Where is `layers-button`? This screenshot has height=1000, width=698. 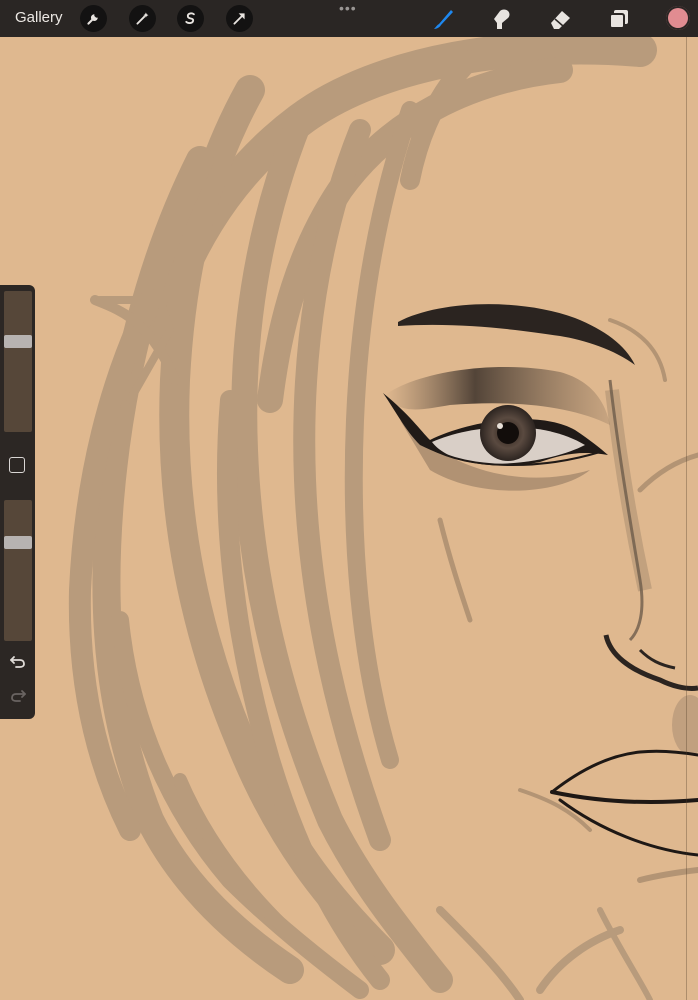
layers-button is located at coordinates (619, 19).